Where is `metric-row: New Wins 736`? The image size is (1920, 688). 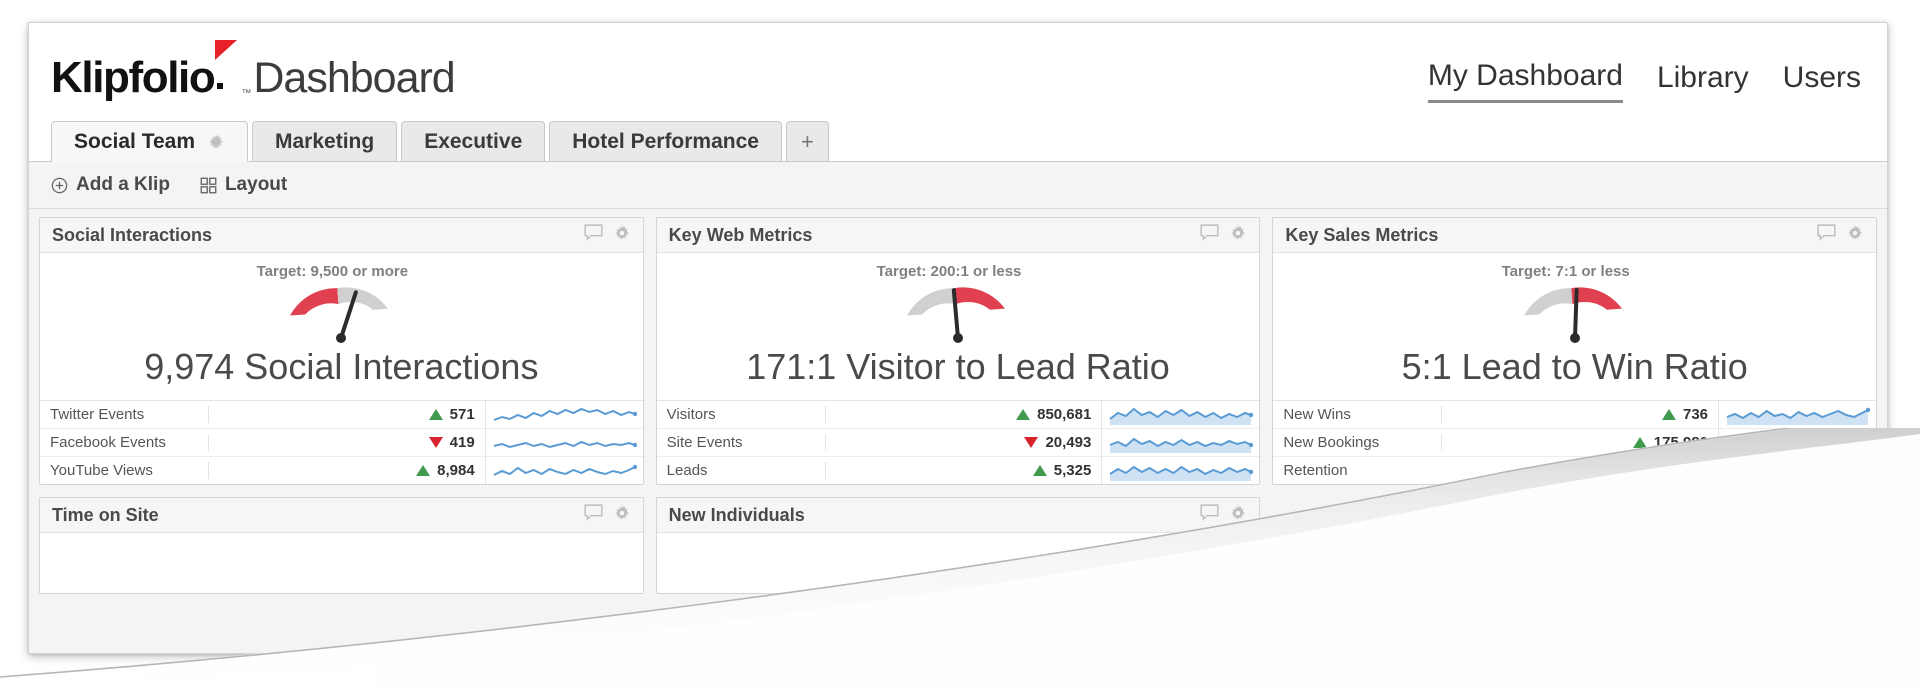
metric-row: New Wins 736 is located at coordinates (1575, 415).